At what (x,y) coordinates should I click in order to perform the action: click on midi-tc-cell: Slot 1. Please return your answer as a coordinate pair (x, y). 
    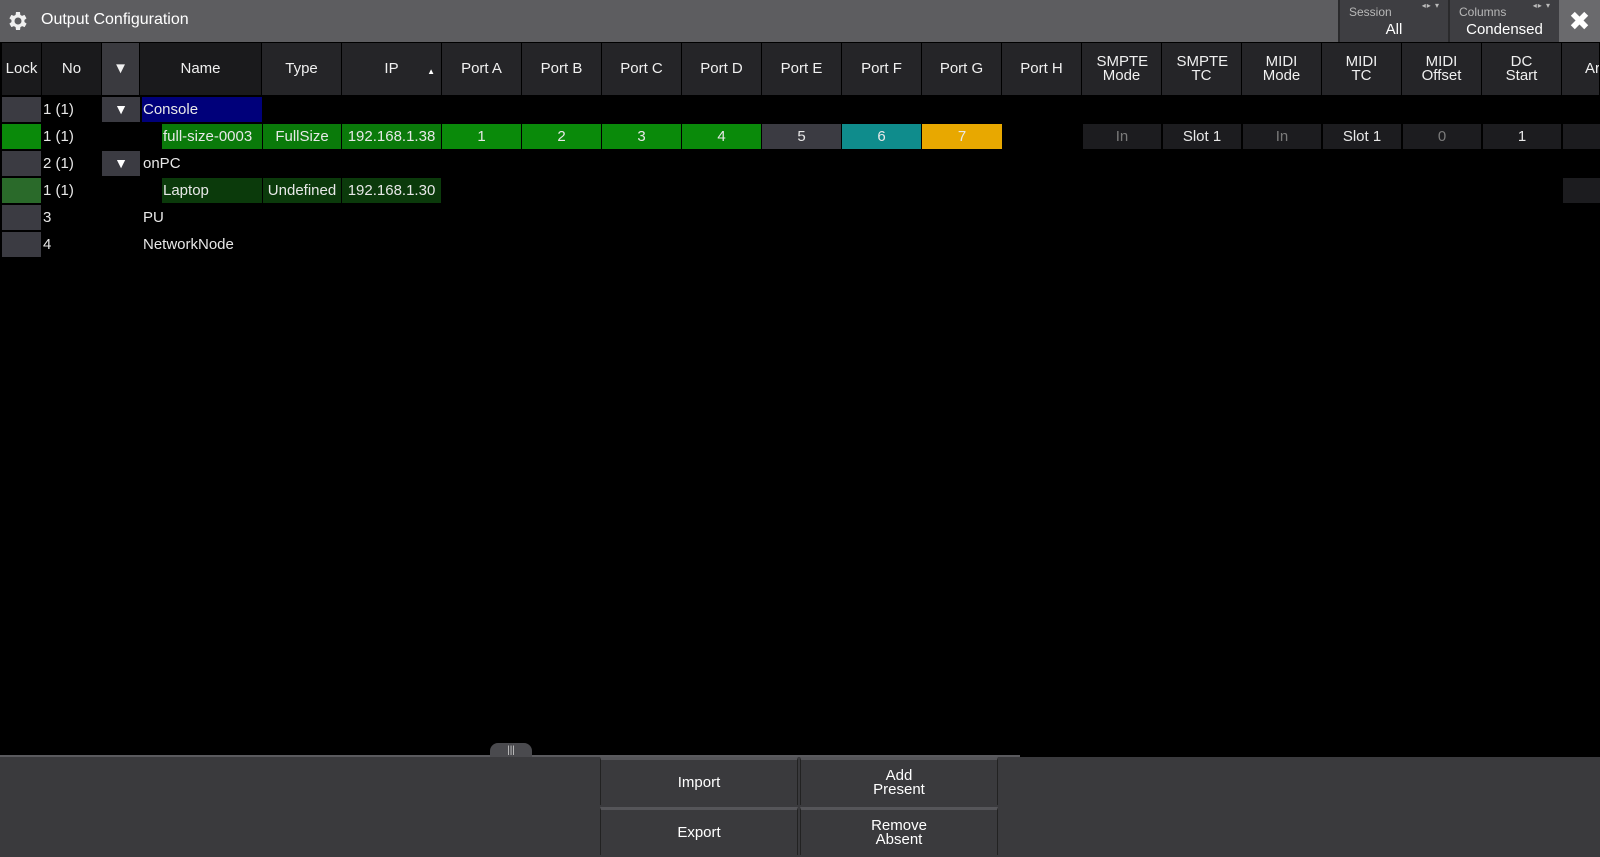
    Looking at the image, I should click on (1362, 136).